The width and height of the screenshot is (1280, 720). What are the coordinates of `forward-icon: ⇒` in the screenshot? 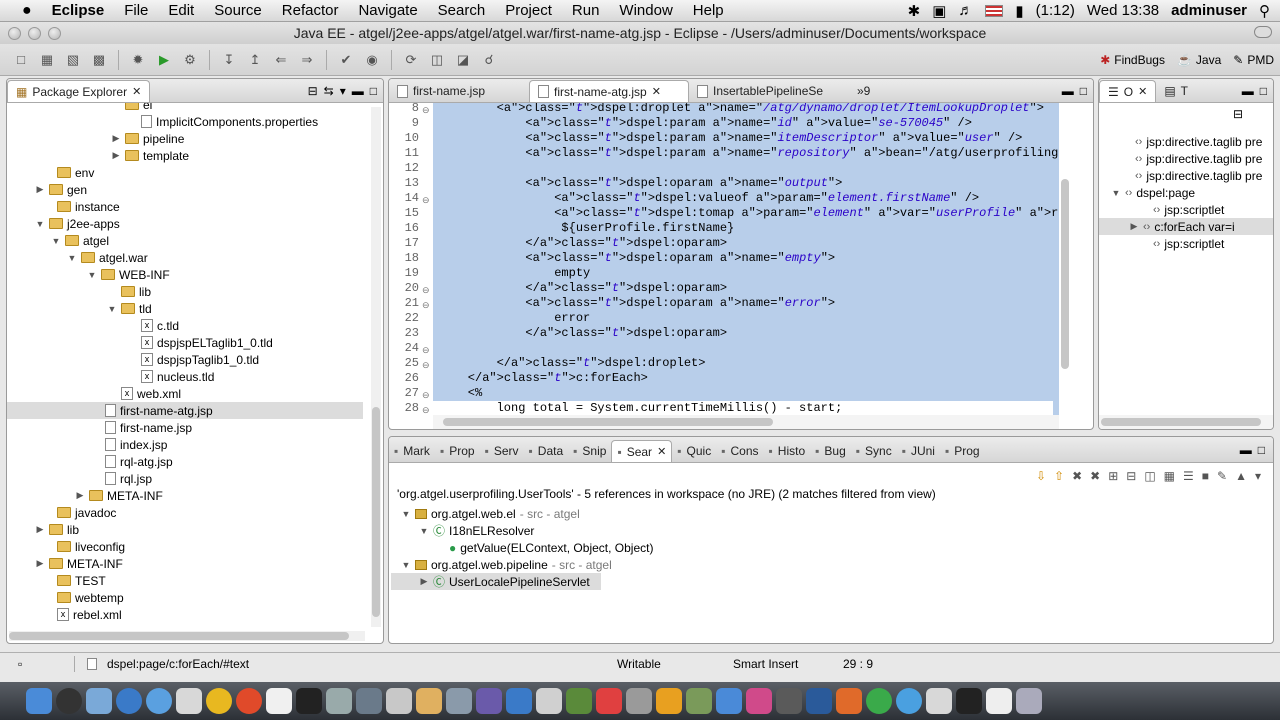 It's located at (307, 60).